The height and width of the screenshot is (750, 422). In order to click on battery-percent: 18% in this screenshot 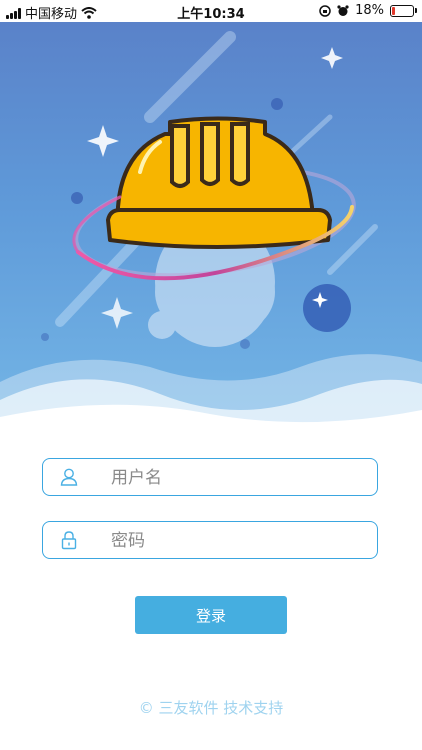, I will do `click(369, 10)`.